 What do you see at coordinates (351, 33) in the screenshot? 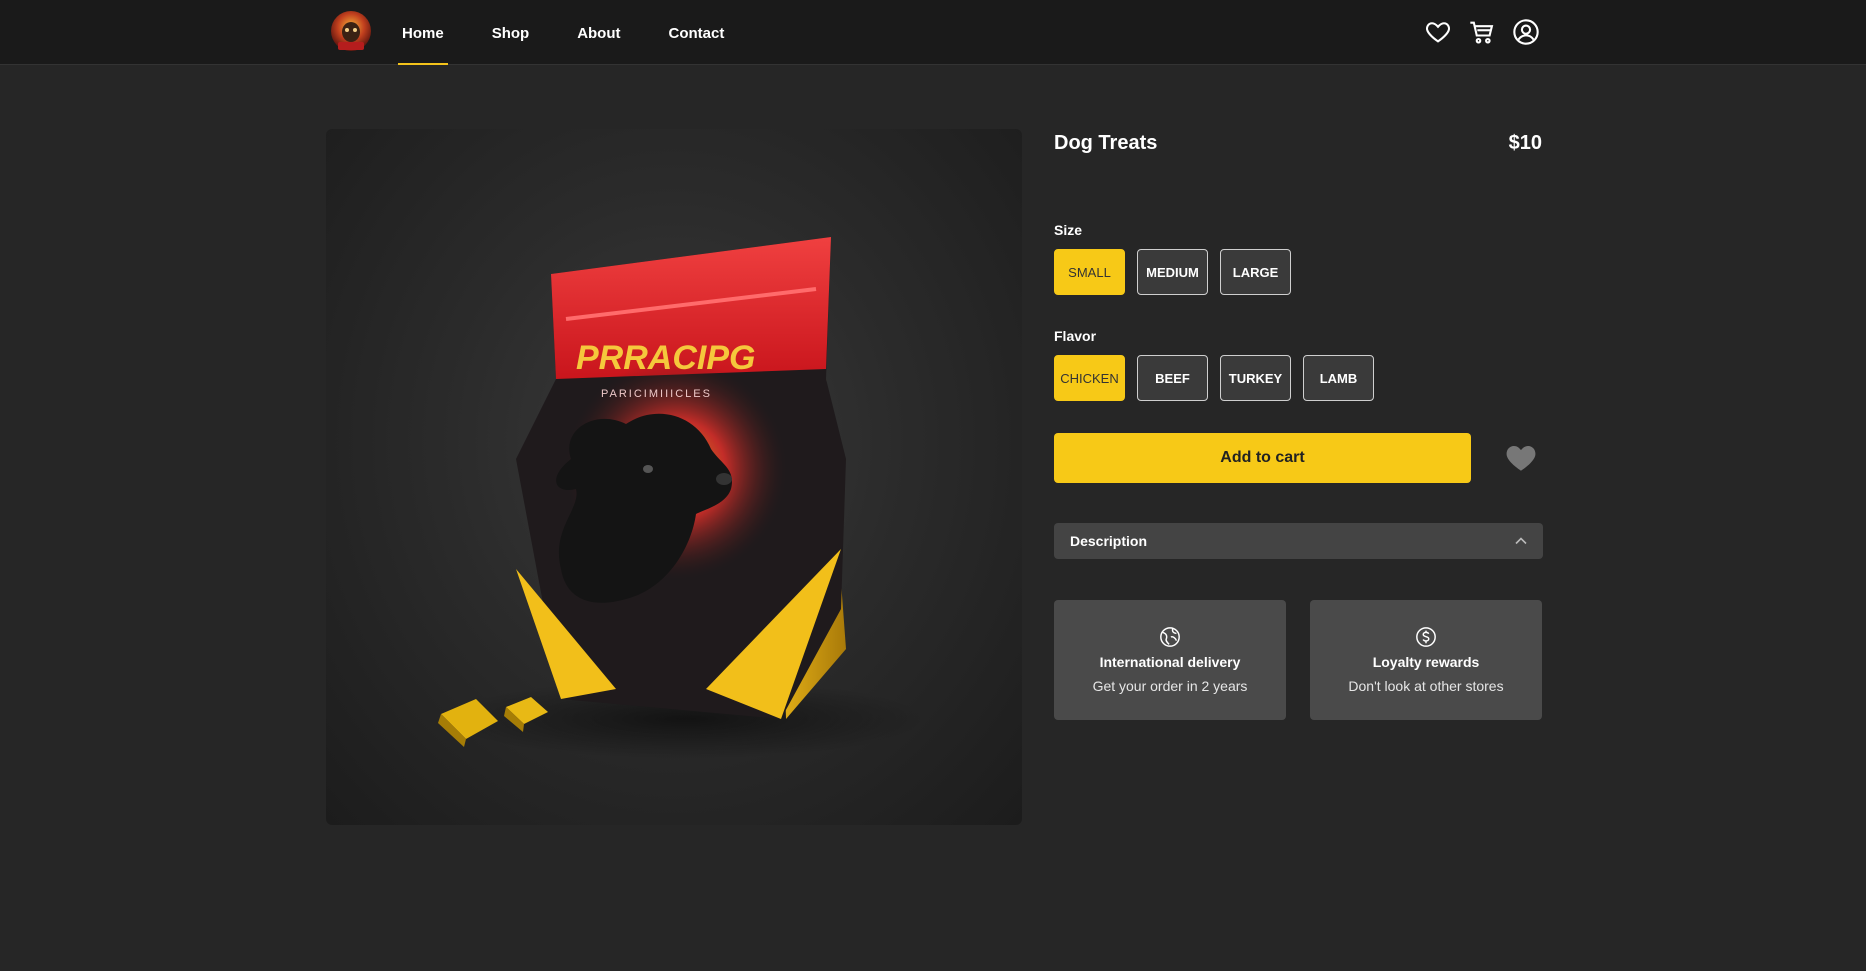
I see `brand-logo` at bounding box center [351, 33].